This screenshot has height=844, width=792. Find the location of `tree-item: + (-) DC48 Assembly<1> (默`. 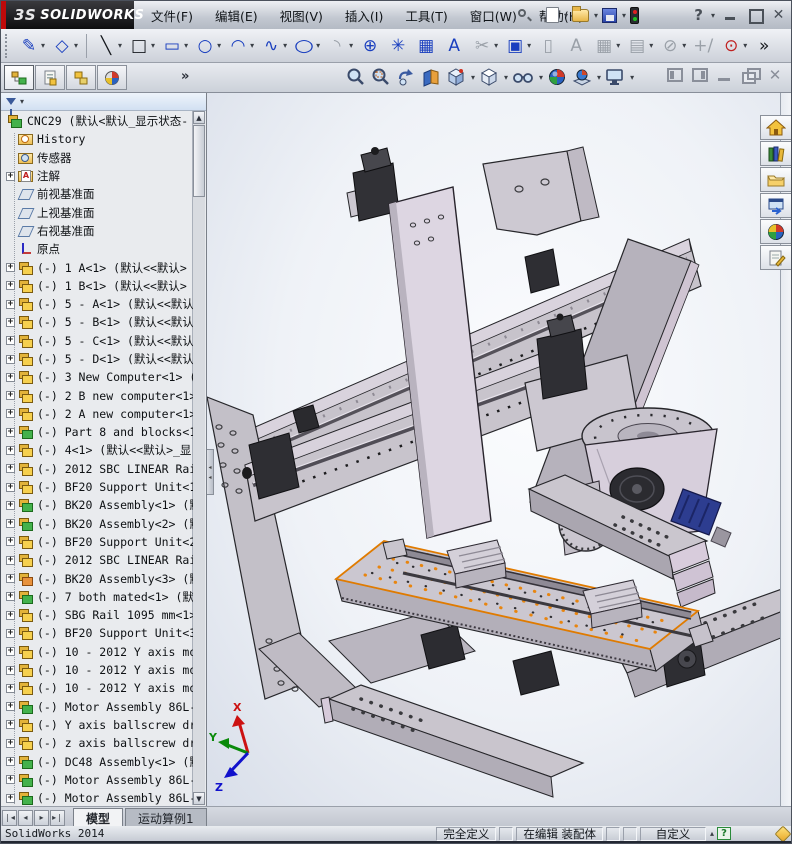

tree-item: + (-) DC48 Assembly<1> (默 is located at coordinates (99, 761).